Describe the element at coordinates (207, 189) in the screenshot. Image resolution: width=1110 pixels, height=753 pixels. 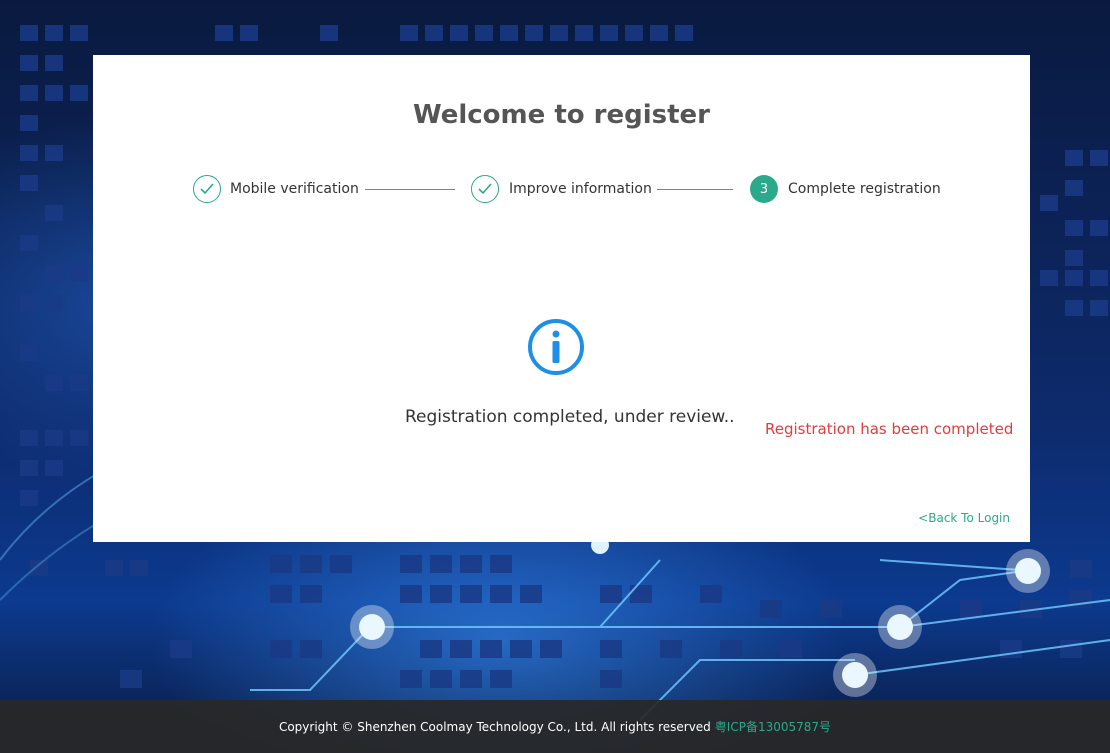
I see `step-1-check-icon` at that location.